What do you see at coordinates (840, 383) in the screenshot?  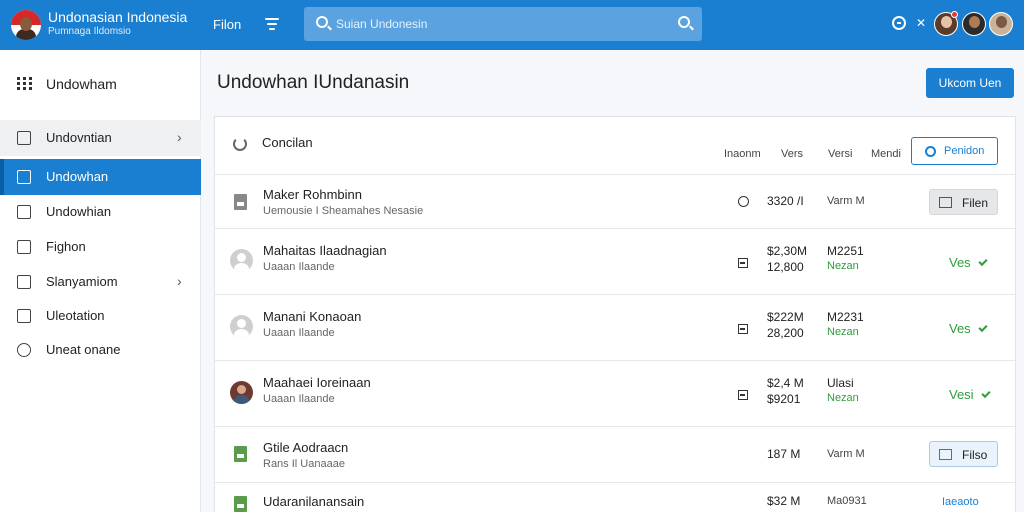 I see `row-code: Ulasi` at bounding box center [840, 383].